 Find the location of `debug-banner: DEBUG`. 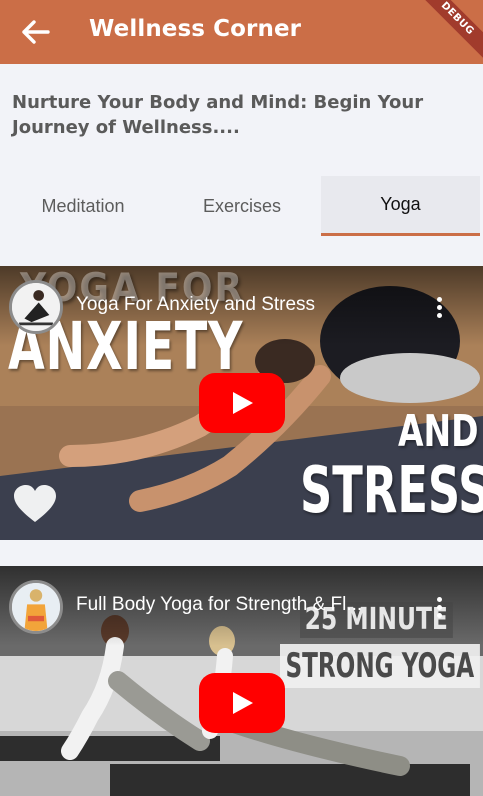

debug-banner: DEBUG is located at coordinates (449, 30).